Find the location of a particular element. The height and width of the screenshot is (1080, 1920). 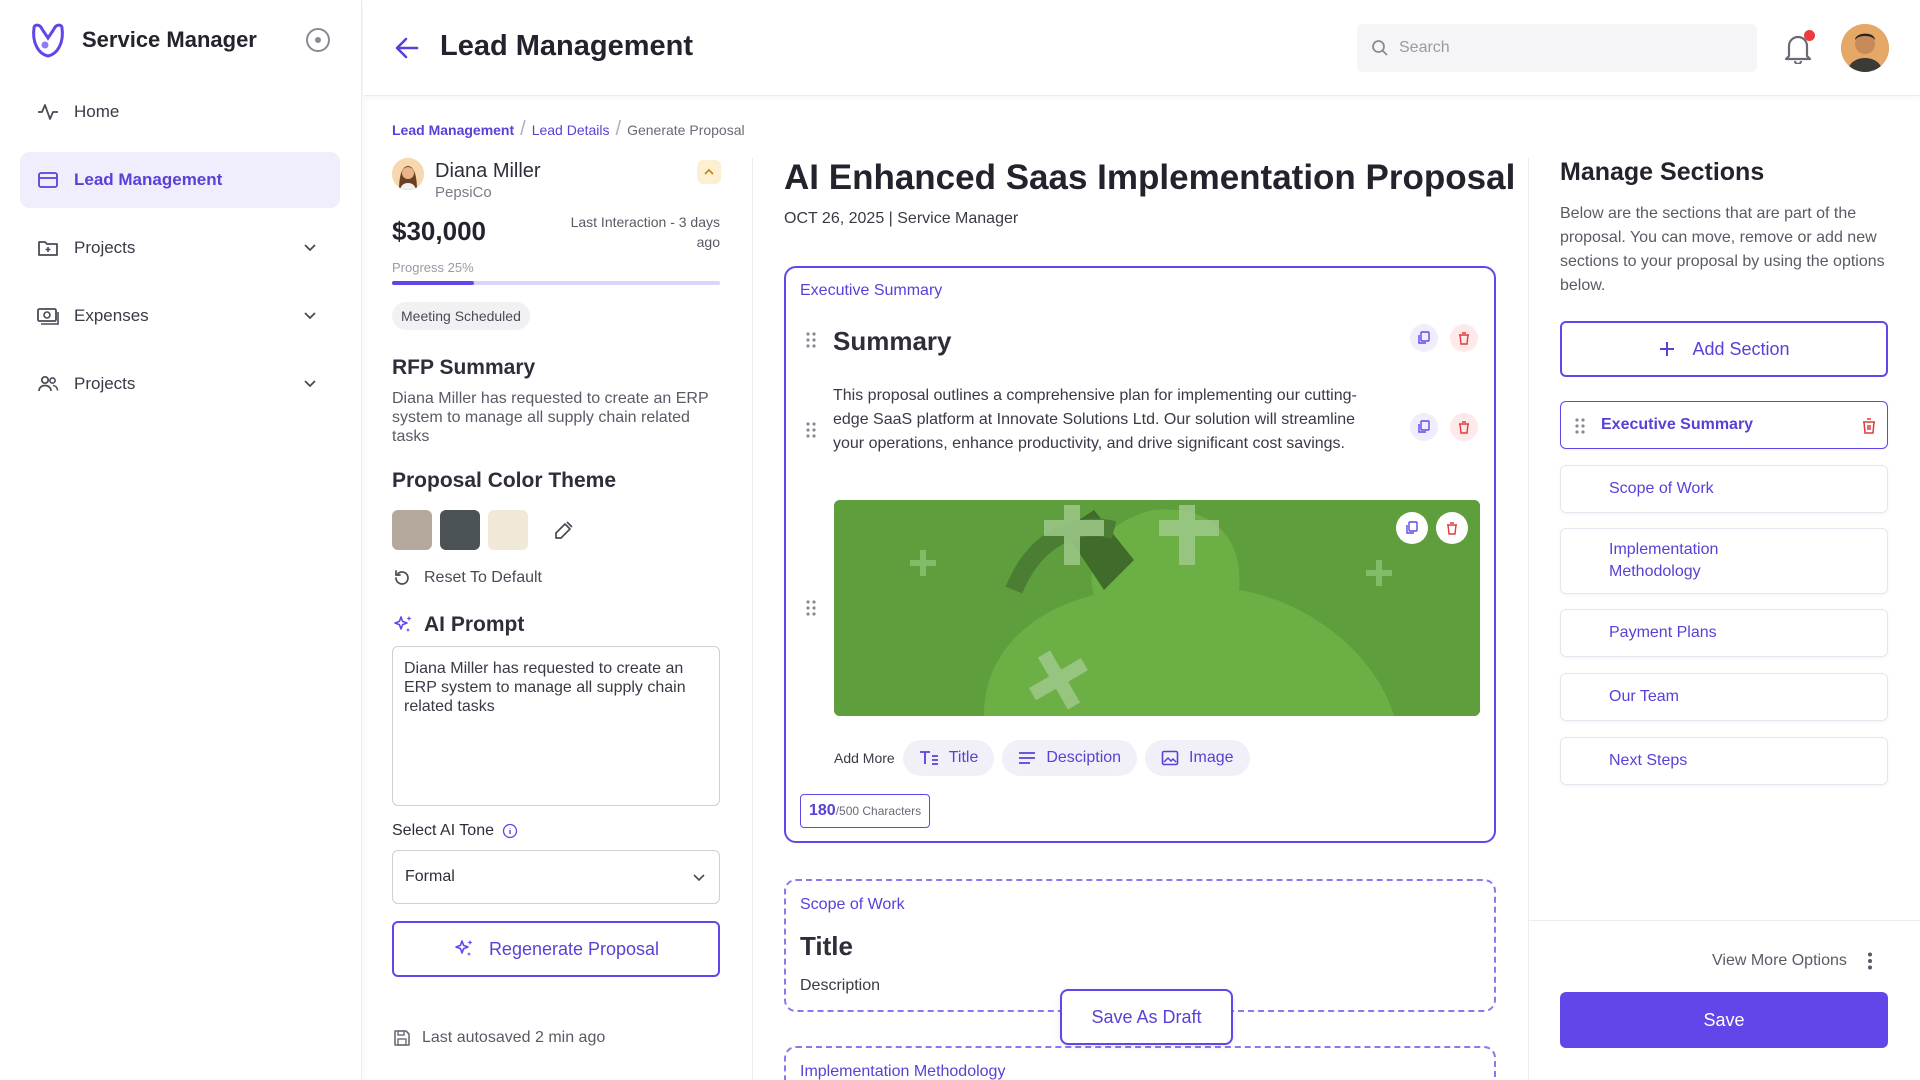

breadcrumb-lead-management: Lead Management is located at coordinates (453, 130).